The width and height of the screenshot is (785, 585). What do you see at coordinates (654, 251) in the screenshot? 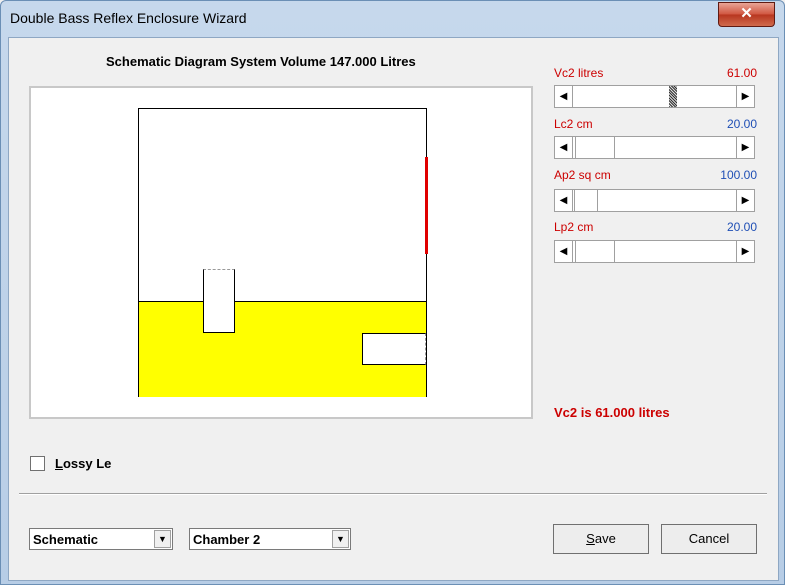
I see `param-lp2-scrollbar: ◀ ▶` at bounding box center [654, 251].